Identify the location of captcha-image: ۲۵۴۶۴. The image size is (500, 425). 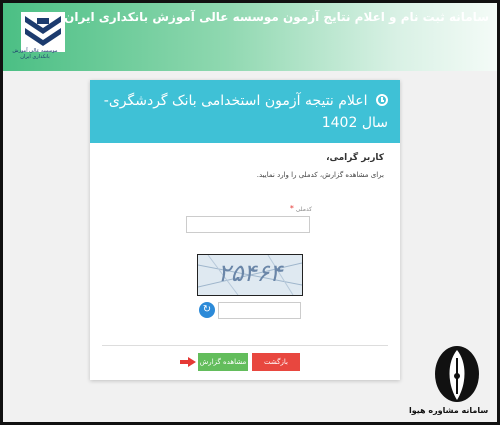
(250, 275).